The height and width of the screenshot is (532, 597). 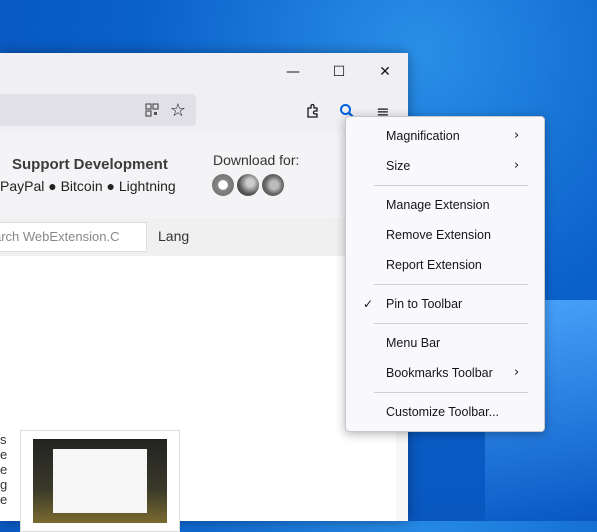 I want to click on language-selector: Lang, so click(x=173, y=236).